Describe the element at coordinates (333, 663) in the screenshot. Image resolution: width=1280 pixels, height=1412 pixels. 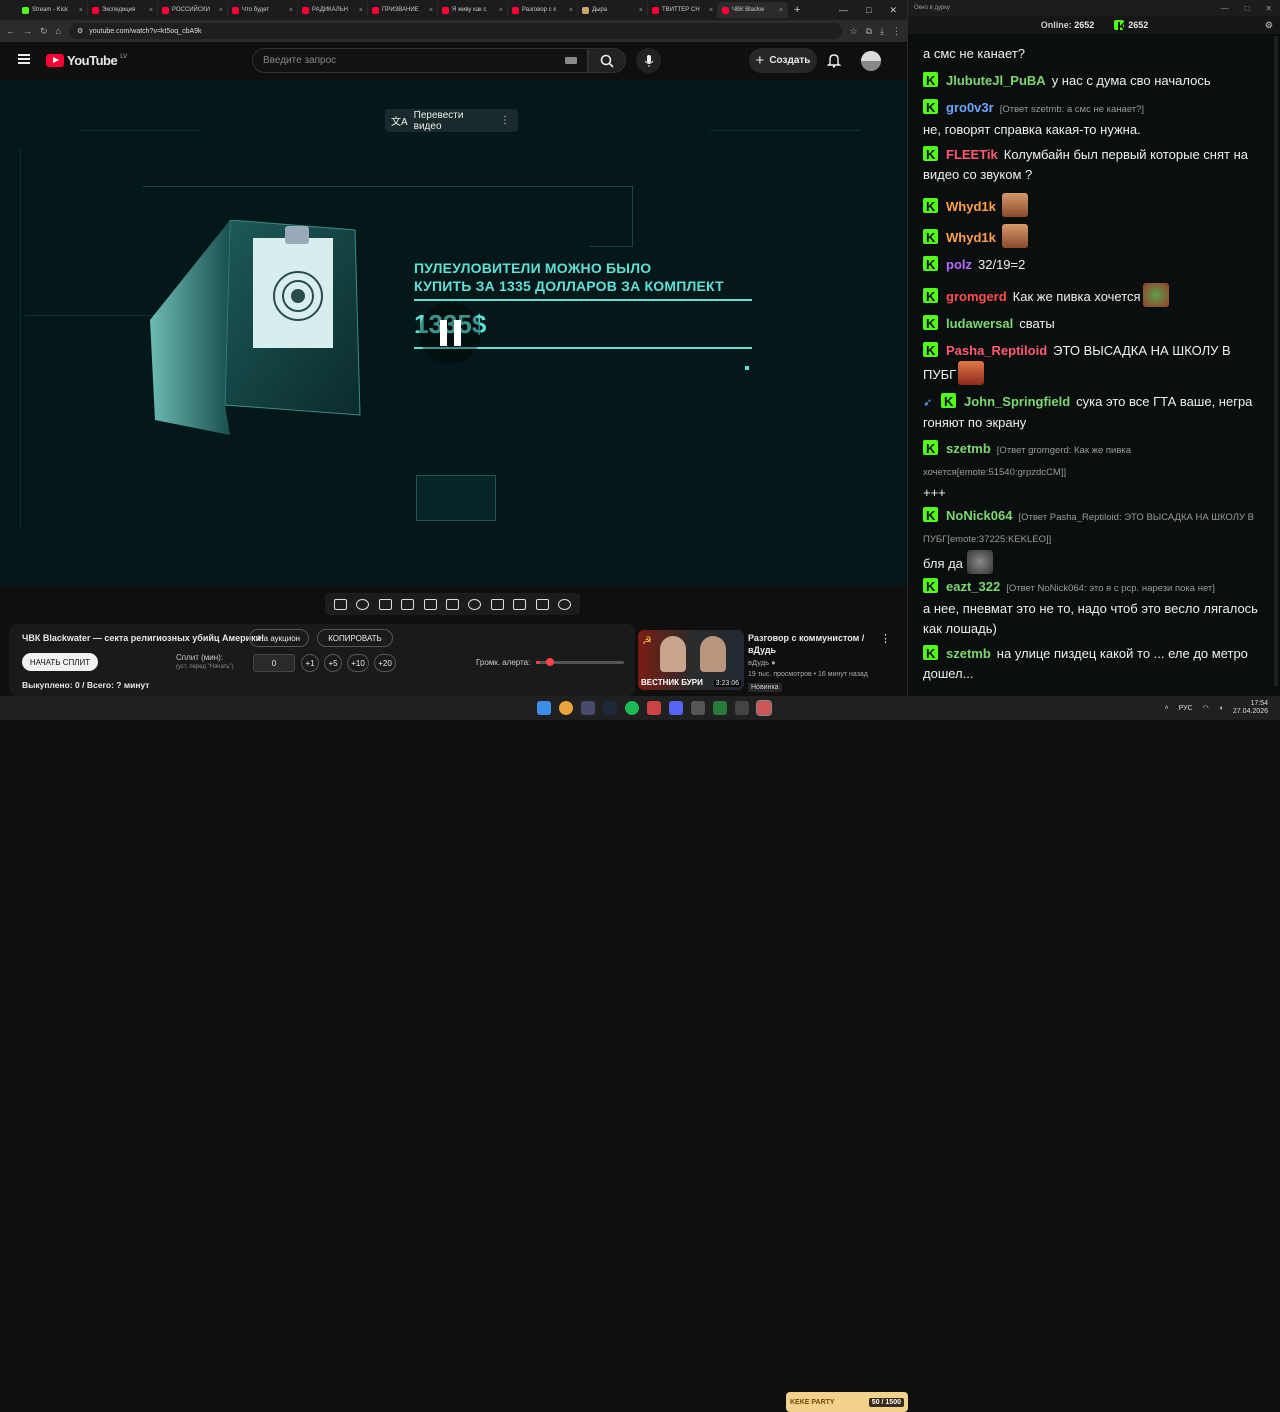
I see `add-5-button: +5` at that location.